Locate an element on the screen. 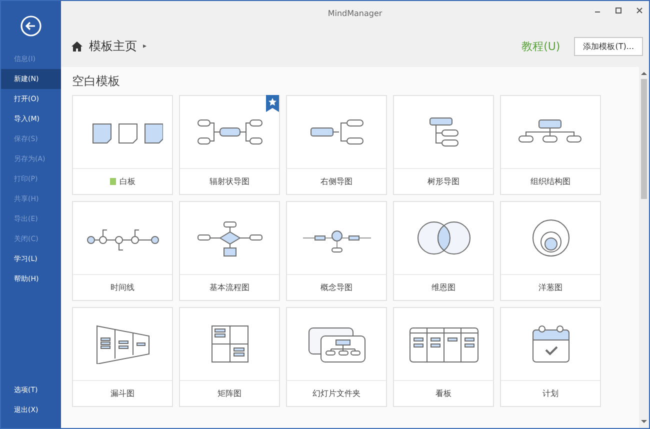  template-card: 计划 is located at coordinates (550, 357).